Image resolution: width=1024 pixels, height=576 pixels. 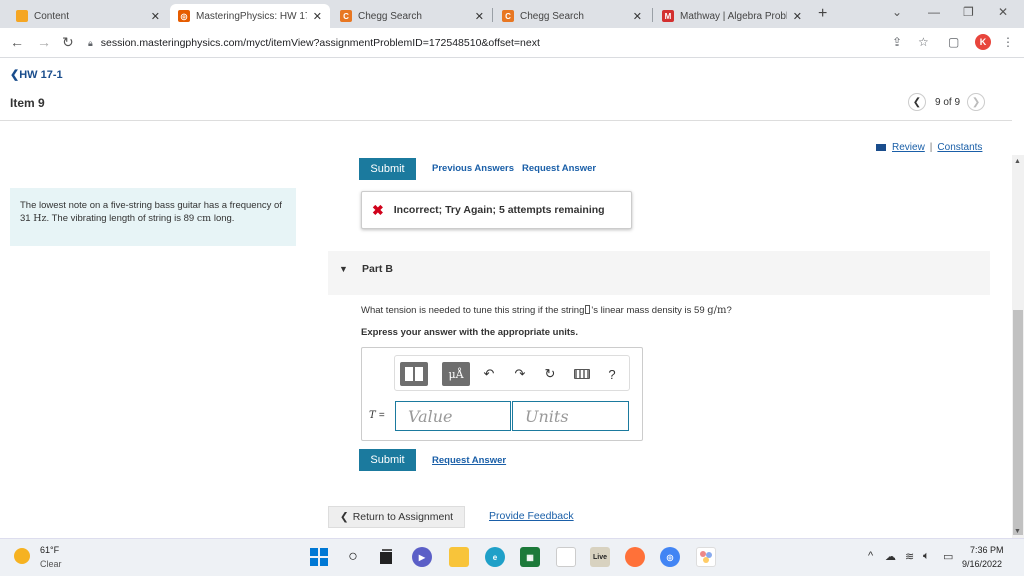 What do you see at coordinates (659, 273) in the screenshot?
I see `part-b-header` at bounding box center [659, 273].